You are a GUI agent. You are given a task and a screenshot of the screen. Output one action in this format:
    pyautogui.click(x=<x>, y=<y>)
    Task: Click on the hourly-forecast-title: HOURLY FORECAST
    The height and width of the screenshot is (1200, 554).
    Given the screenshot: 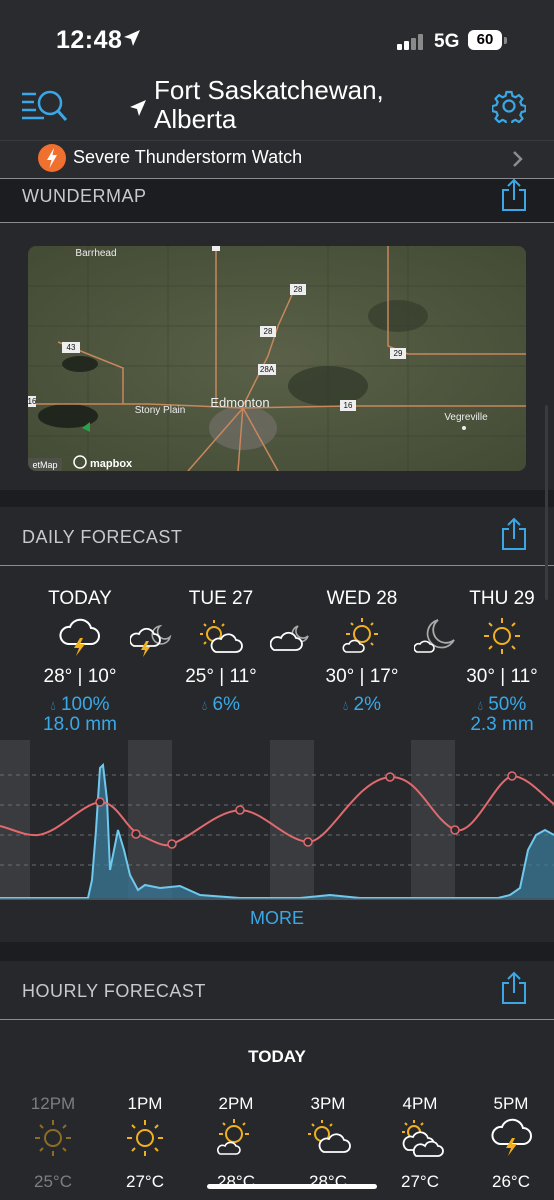 What is the action you would take?
    pyautogui.click(x=114, y=991)
    